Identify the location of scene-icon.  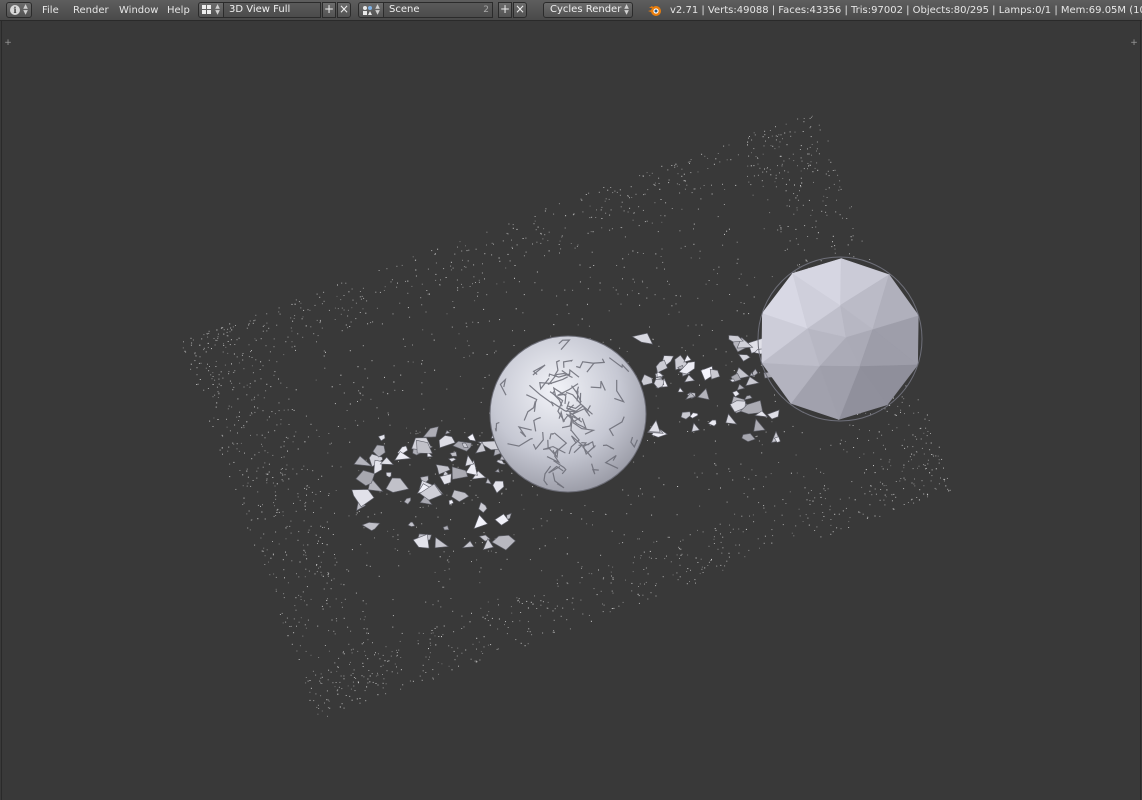
(367, 10).